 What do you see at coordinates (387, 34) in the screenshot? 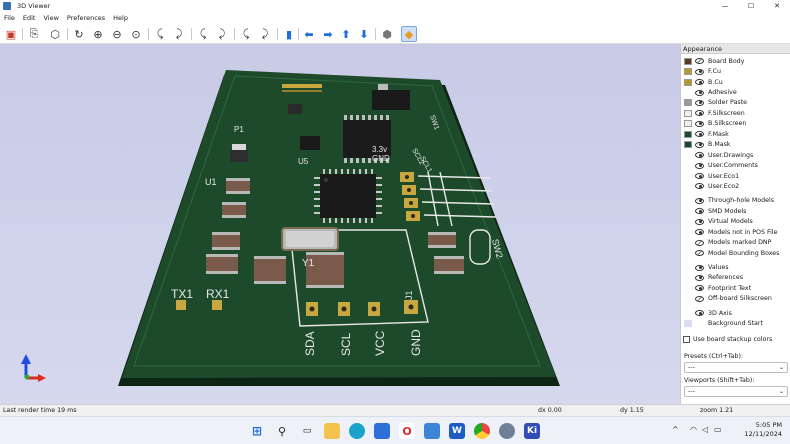
I see `orthographic-icon: ⬢` at bounding box center [387, 34].